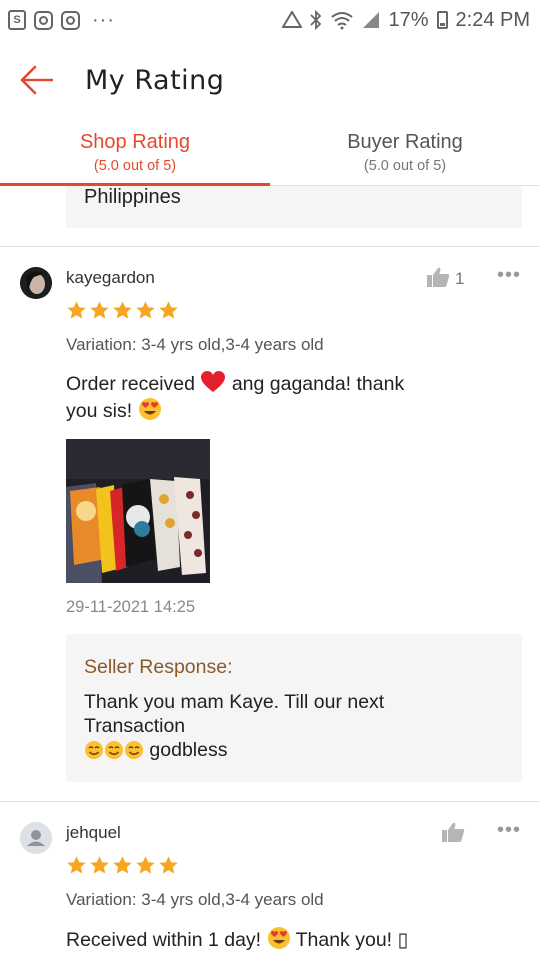 This screenshot has height=960, width=540. I want to click on signal-icon, so click(371, 20).